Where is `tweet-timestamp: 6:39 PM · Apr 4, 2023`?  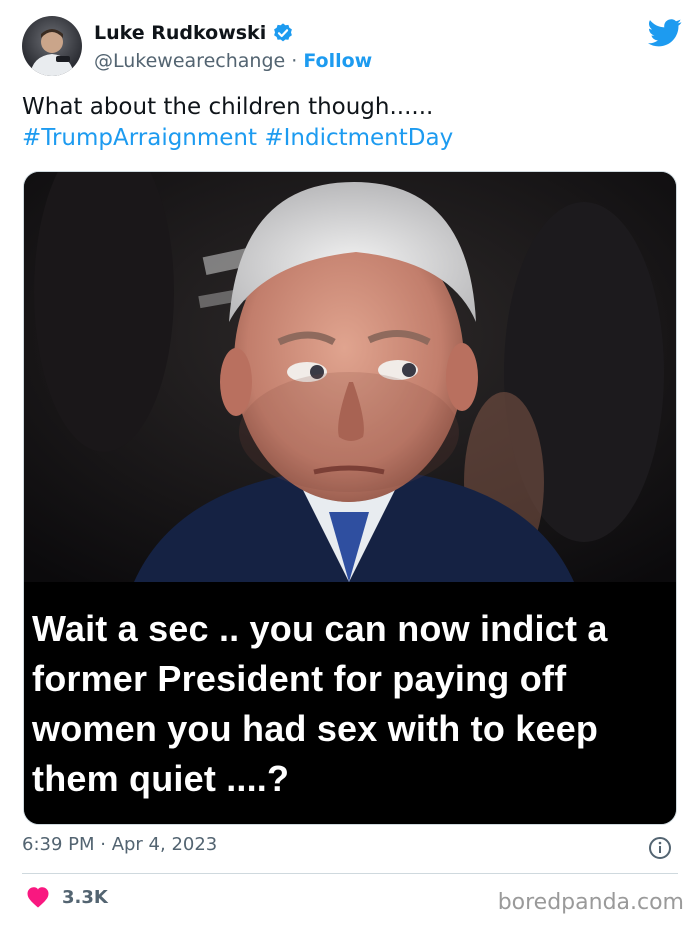 tweet-timestamp: 6:39 PM · Apr 4, 2023 is located at coordinates (119, 844).